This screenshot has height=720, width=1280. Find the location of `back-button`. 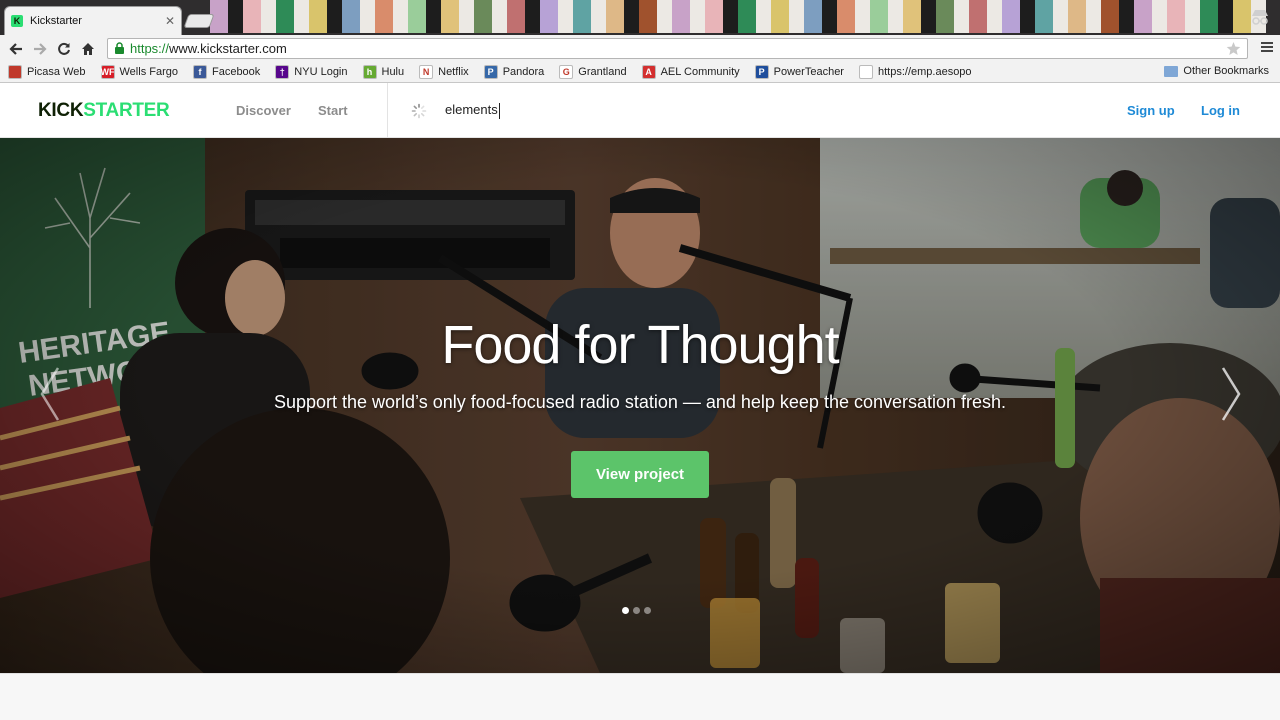

back-button is located at coordinates (16, 49).